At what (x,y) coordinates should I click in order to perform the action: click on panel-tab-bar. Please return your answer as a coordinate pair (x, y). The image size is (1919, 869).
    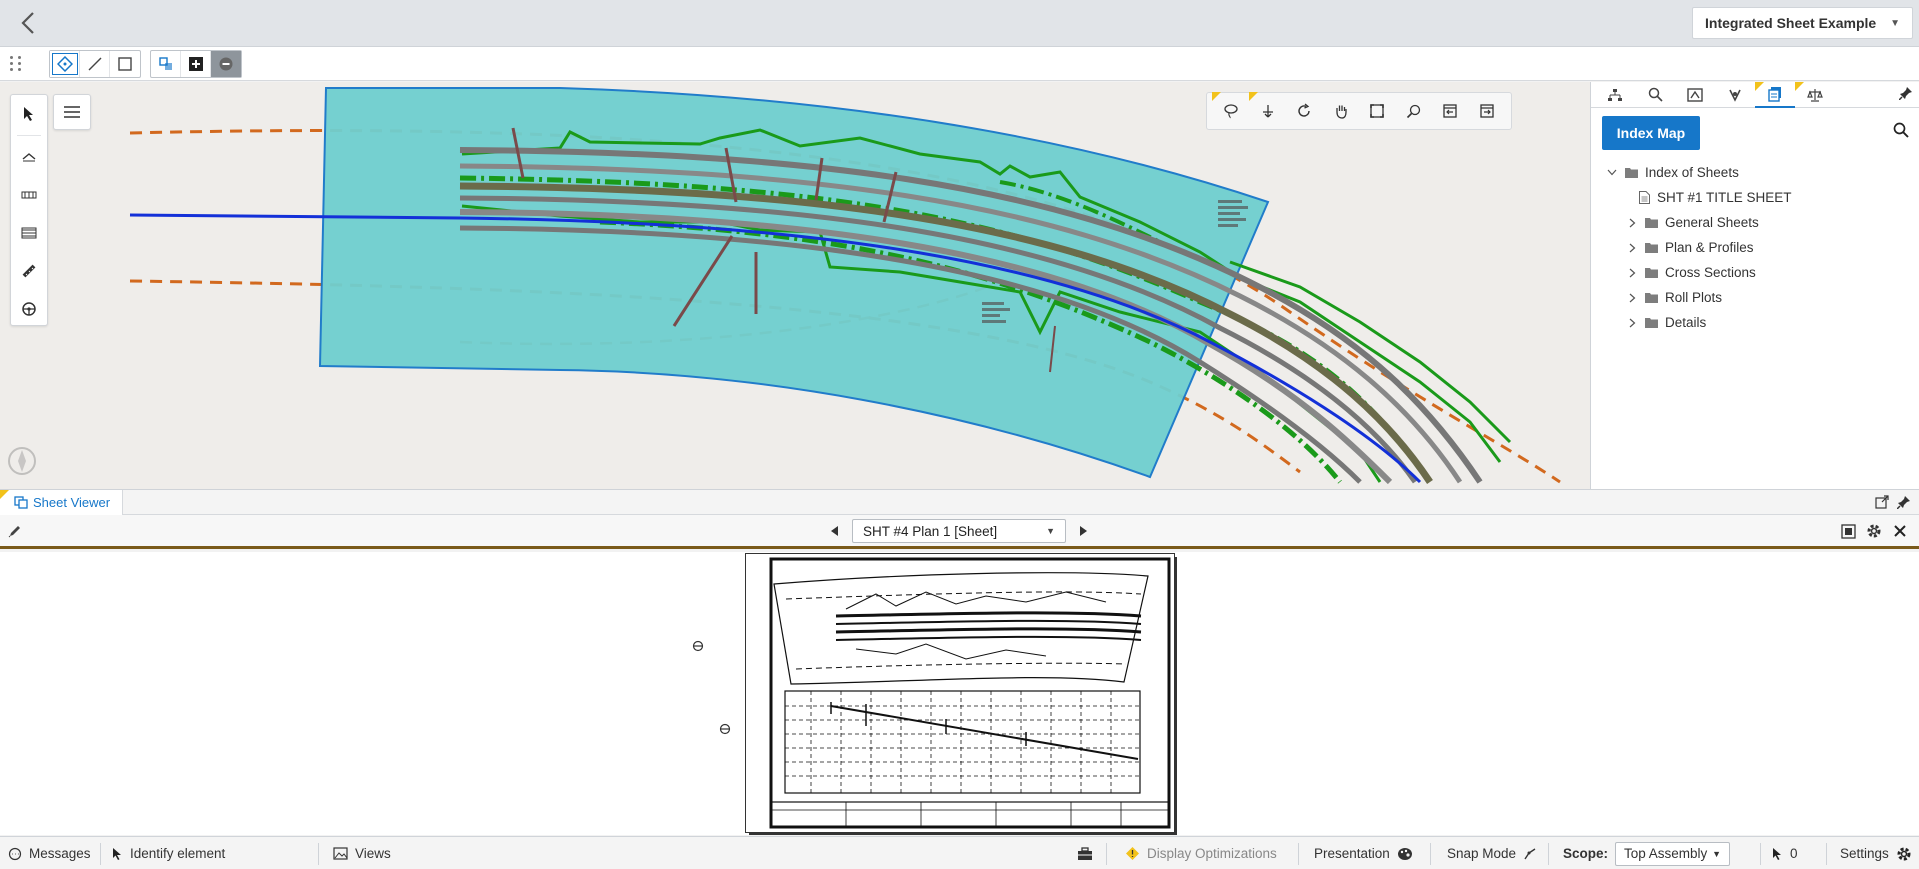
    Looking at the image, I should click on (1755, 94).